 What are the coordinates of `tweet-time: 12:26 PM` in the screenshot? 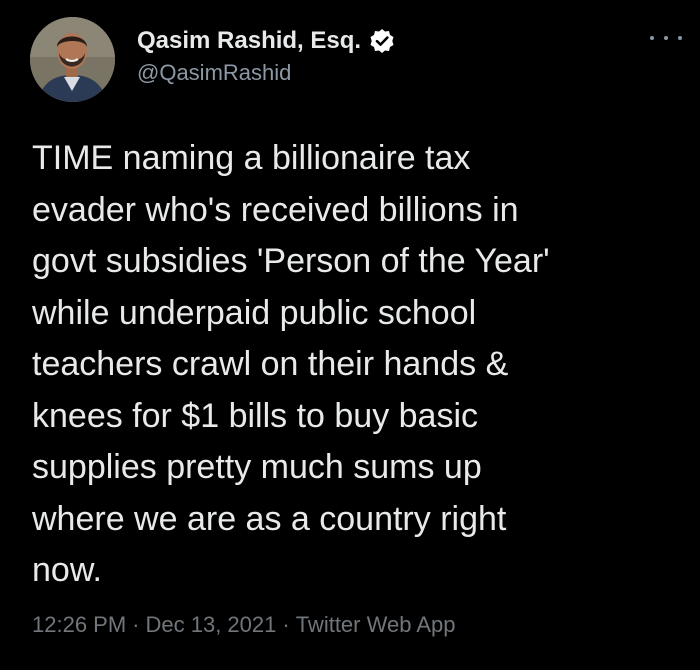 It's located at (79, 624).